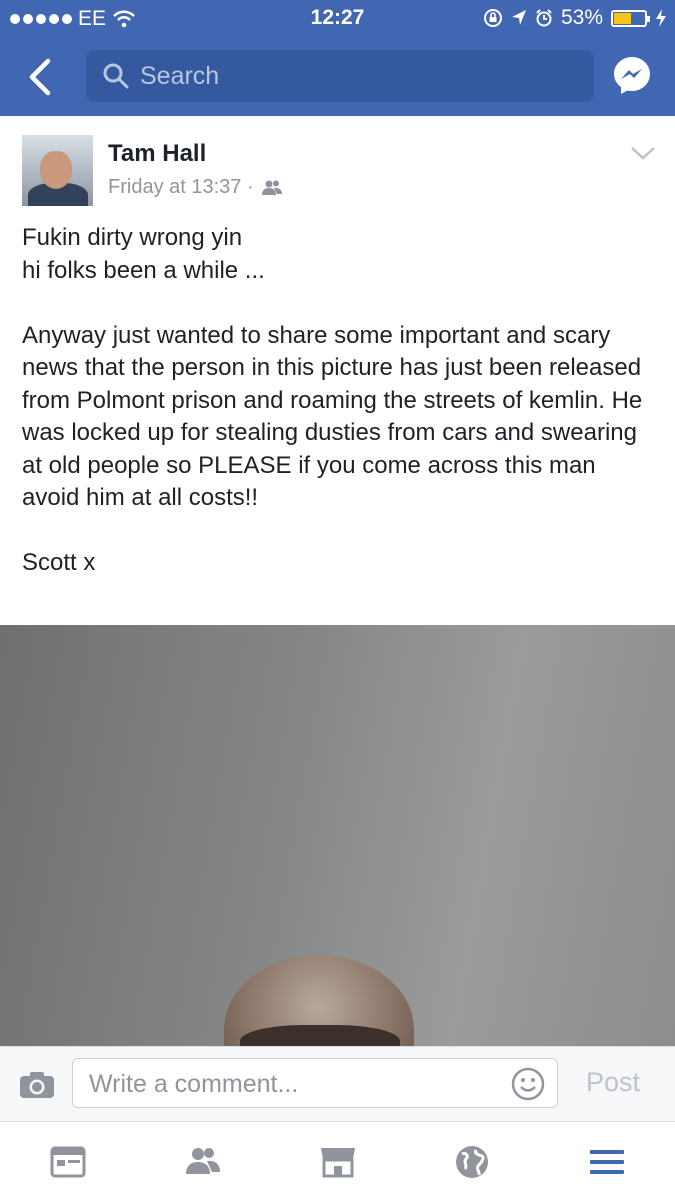  Describe the element at coordinates (613, 1082) in the screenshot. I see `post-button: Post` at that location.